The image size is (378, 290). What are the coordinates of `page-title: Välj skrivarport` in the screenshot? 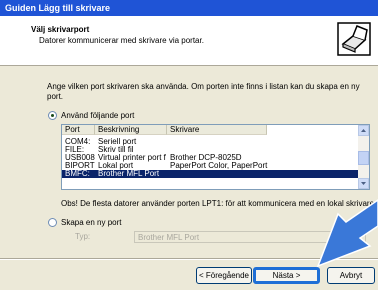 It's located at (60, 29).